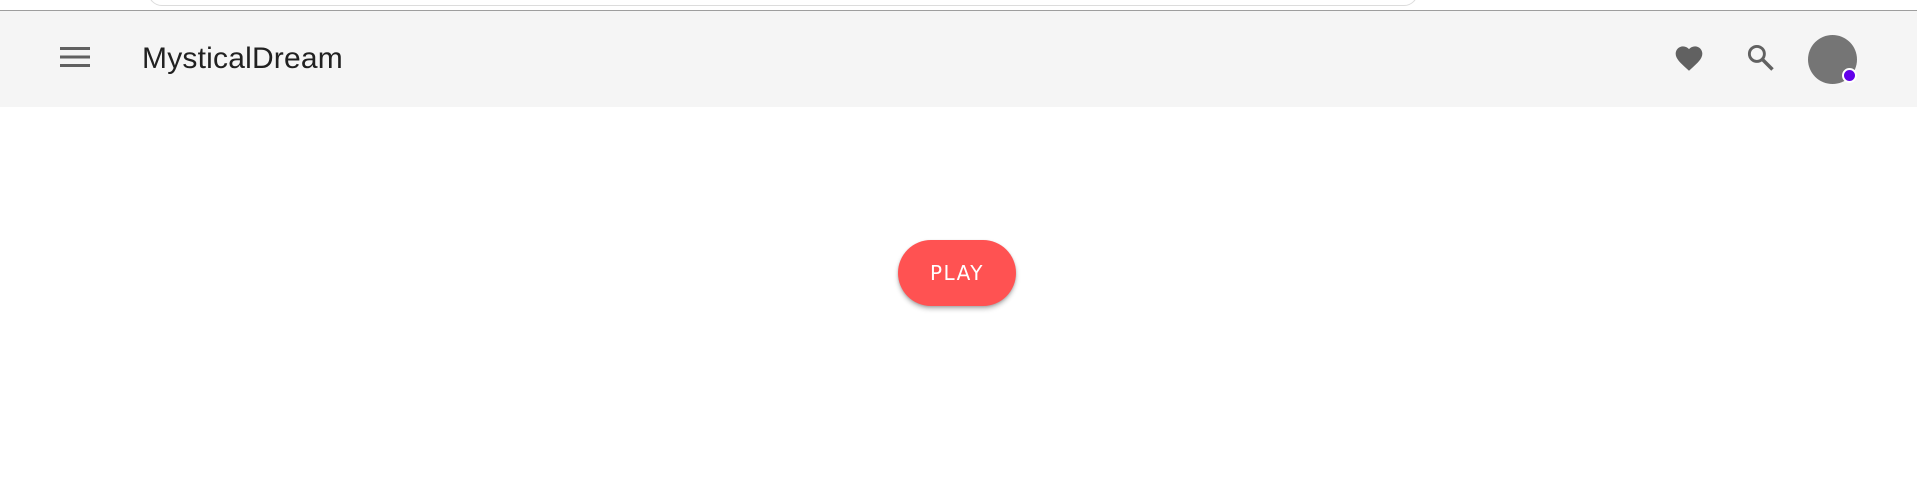 This screenshot has height=484, width=1917. I want to click on search-icon, so click(1760, 59).